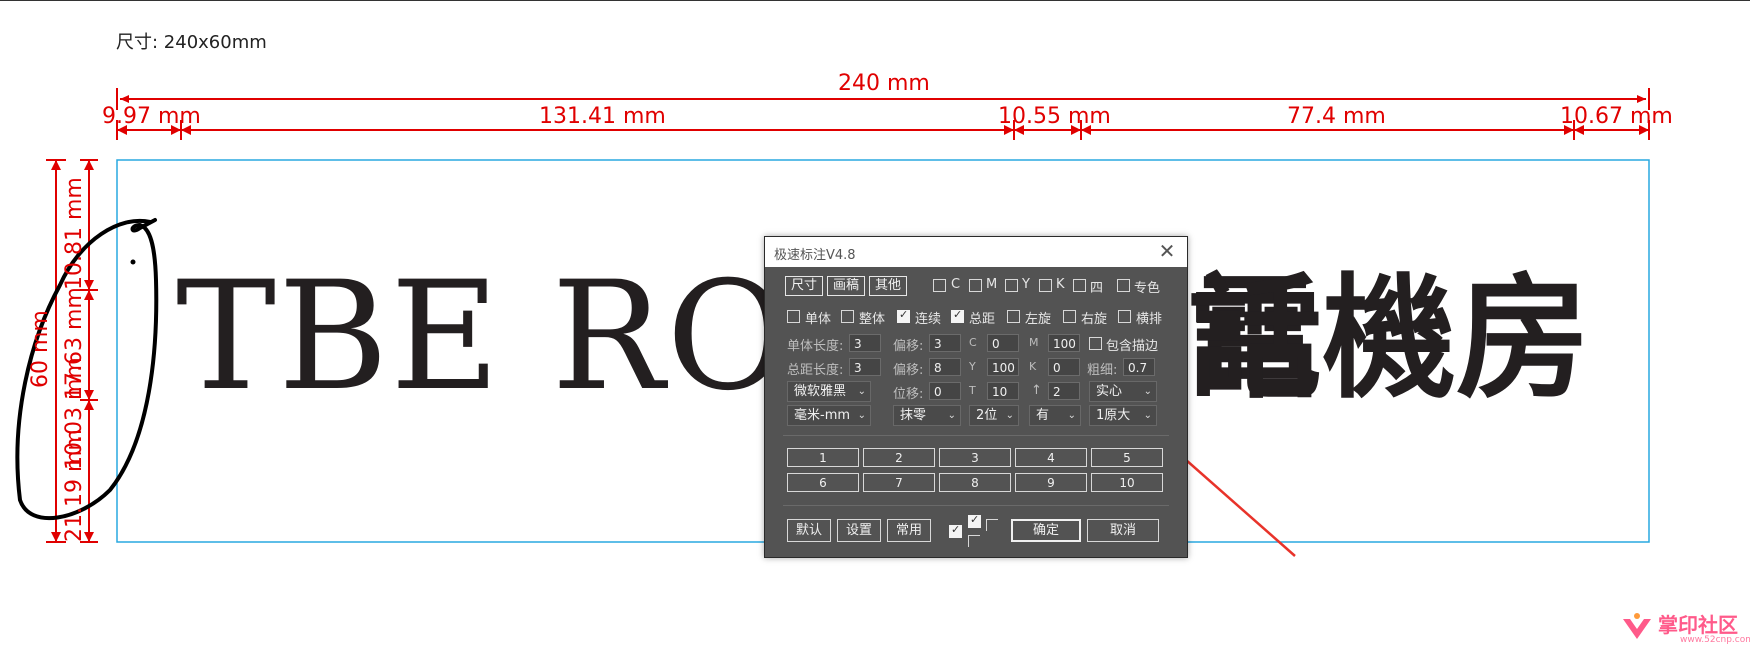 This screenshot has width=1750, height=650. What do you see at coordinates (1003, 367) in the screenshot?
I see `y-value-input: 100` at bounding box center [1003, 367].